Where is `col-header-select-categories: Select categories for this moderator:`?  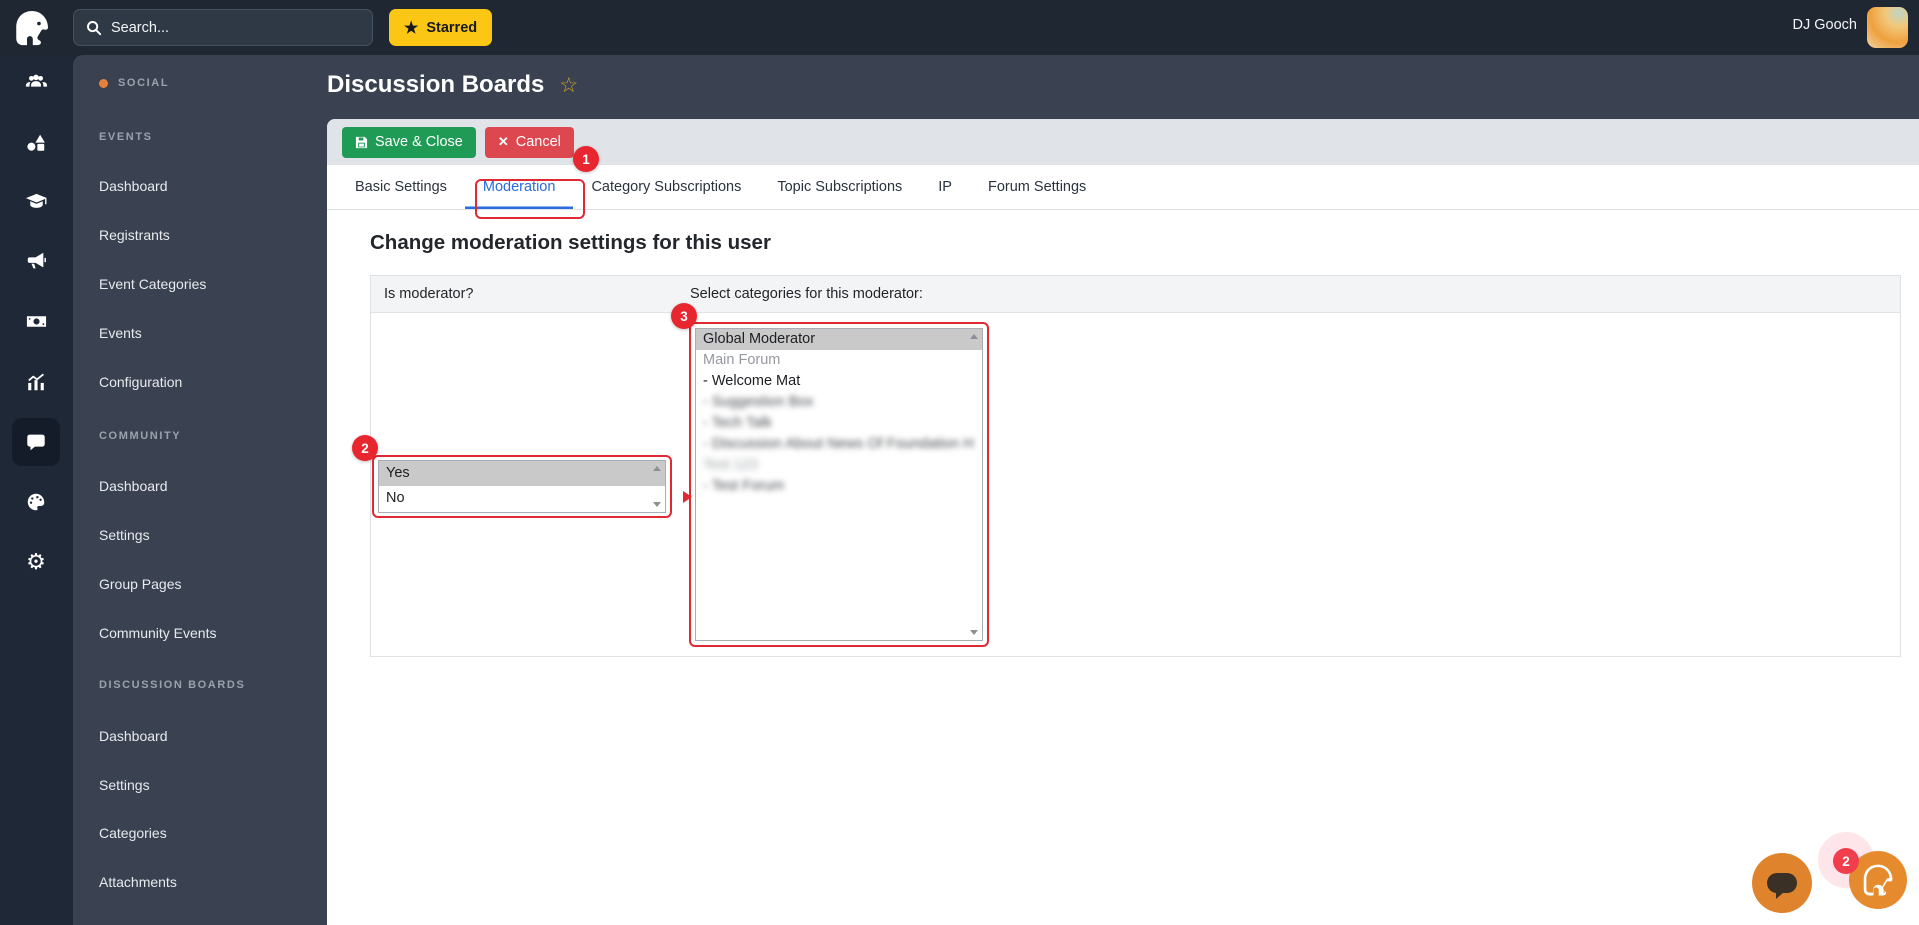 col-header-select-categories: Select categories for this moderator: is located at coordinates (806, 294).